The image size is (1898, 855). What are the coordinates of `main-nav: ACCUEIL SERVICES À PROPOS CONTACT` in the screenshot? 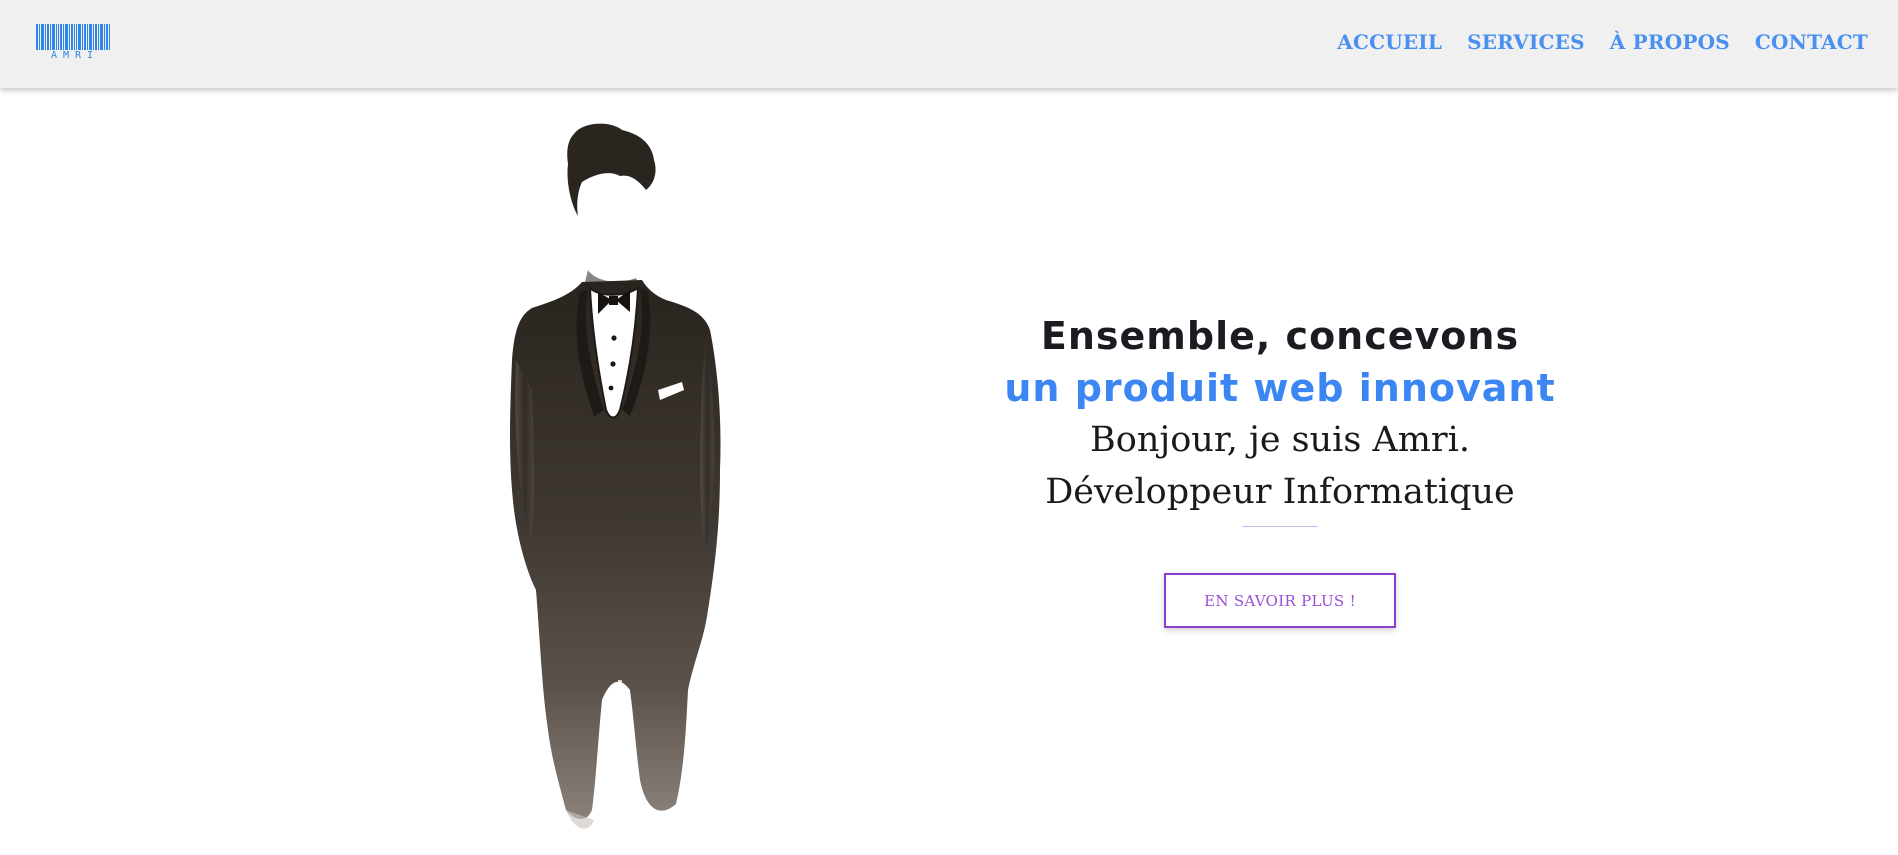 It's located at (1602, 42).